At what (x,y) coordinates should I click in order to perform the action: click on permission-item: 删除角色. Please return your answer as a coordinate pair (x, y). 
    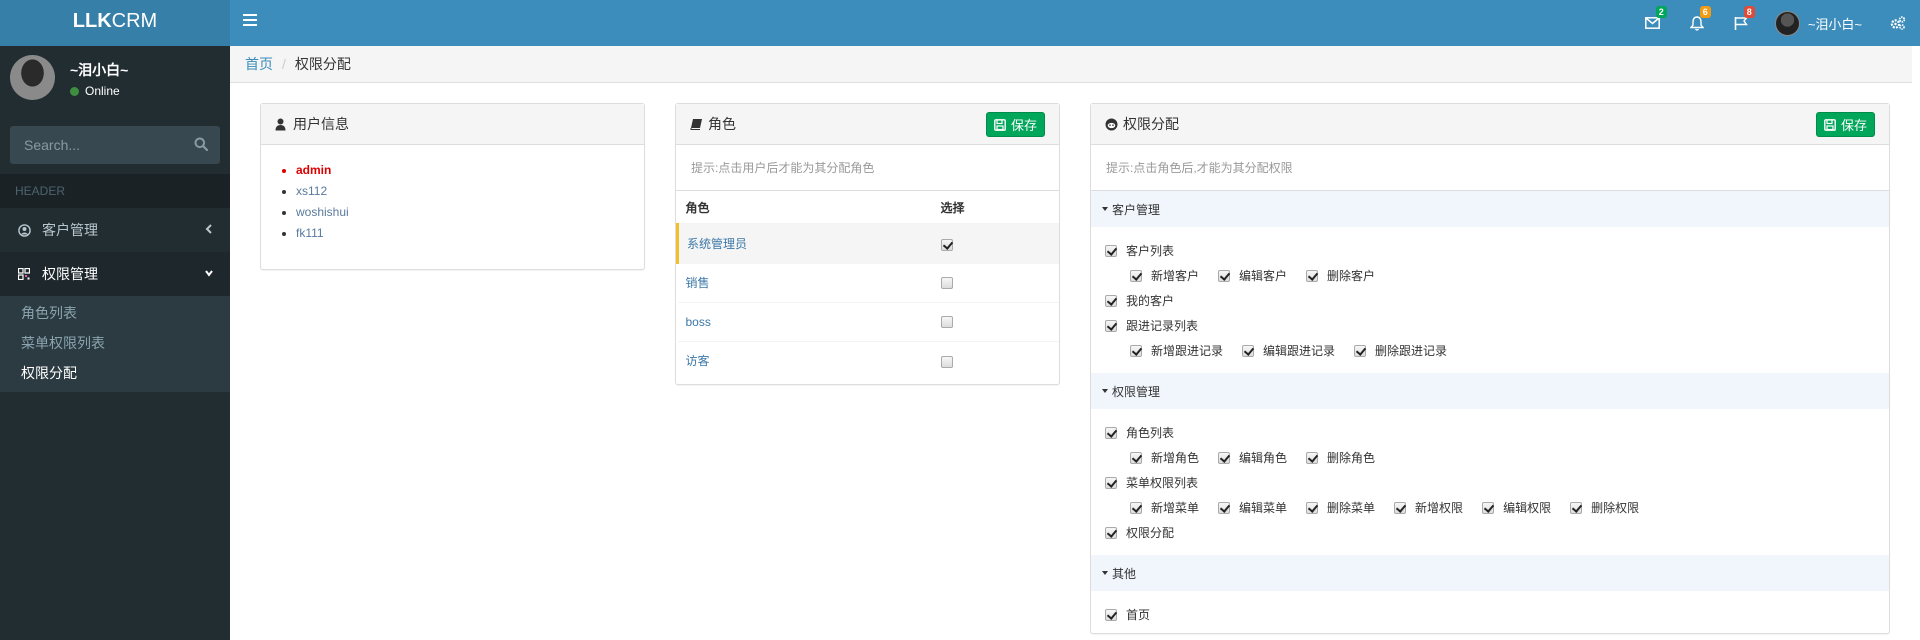
    Looking at the image, I should click on (1340, 457).